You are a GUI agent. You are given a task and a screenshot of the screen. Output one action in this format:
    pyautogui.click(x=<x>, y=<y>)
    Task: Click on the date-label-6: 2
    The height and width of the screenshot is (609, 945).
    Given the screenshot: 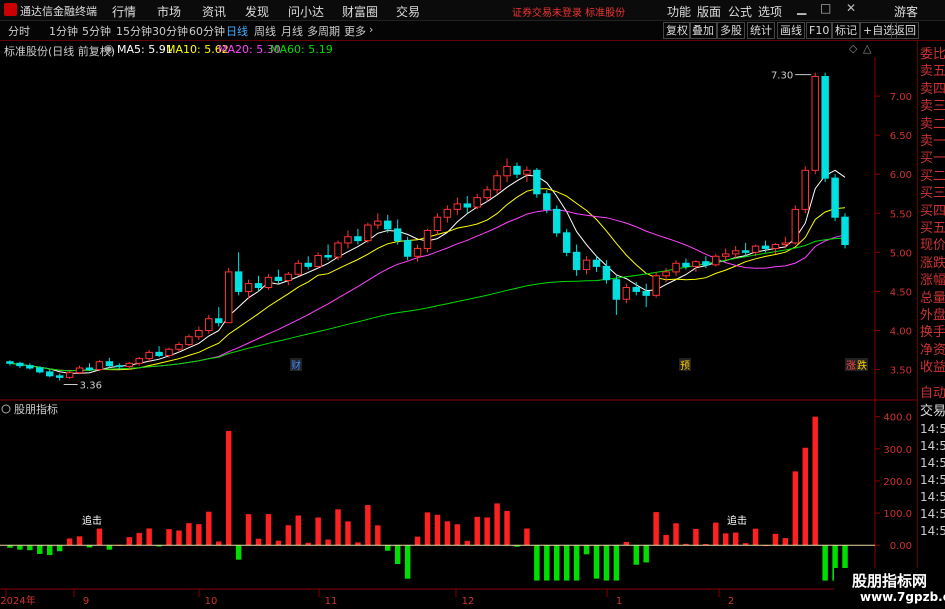 What is the action you would take?
    pyautogui.click(x=731, y=601)
    